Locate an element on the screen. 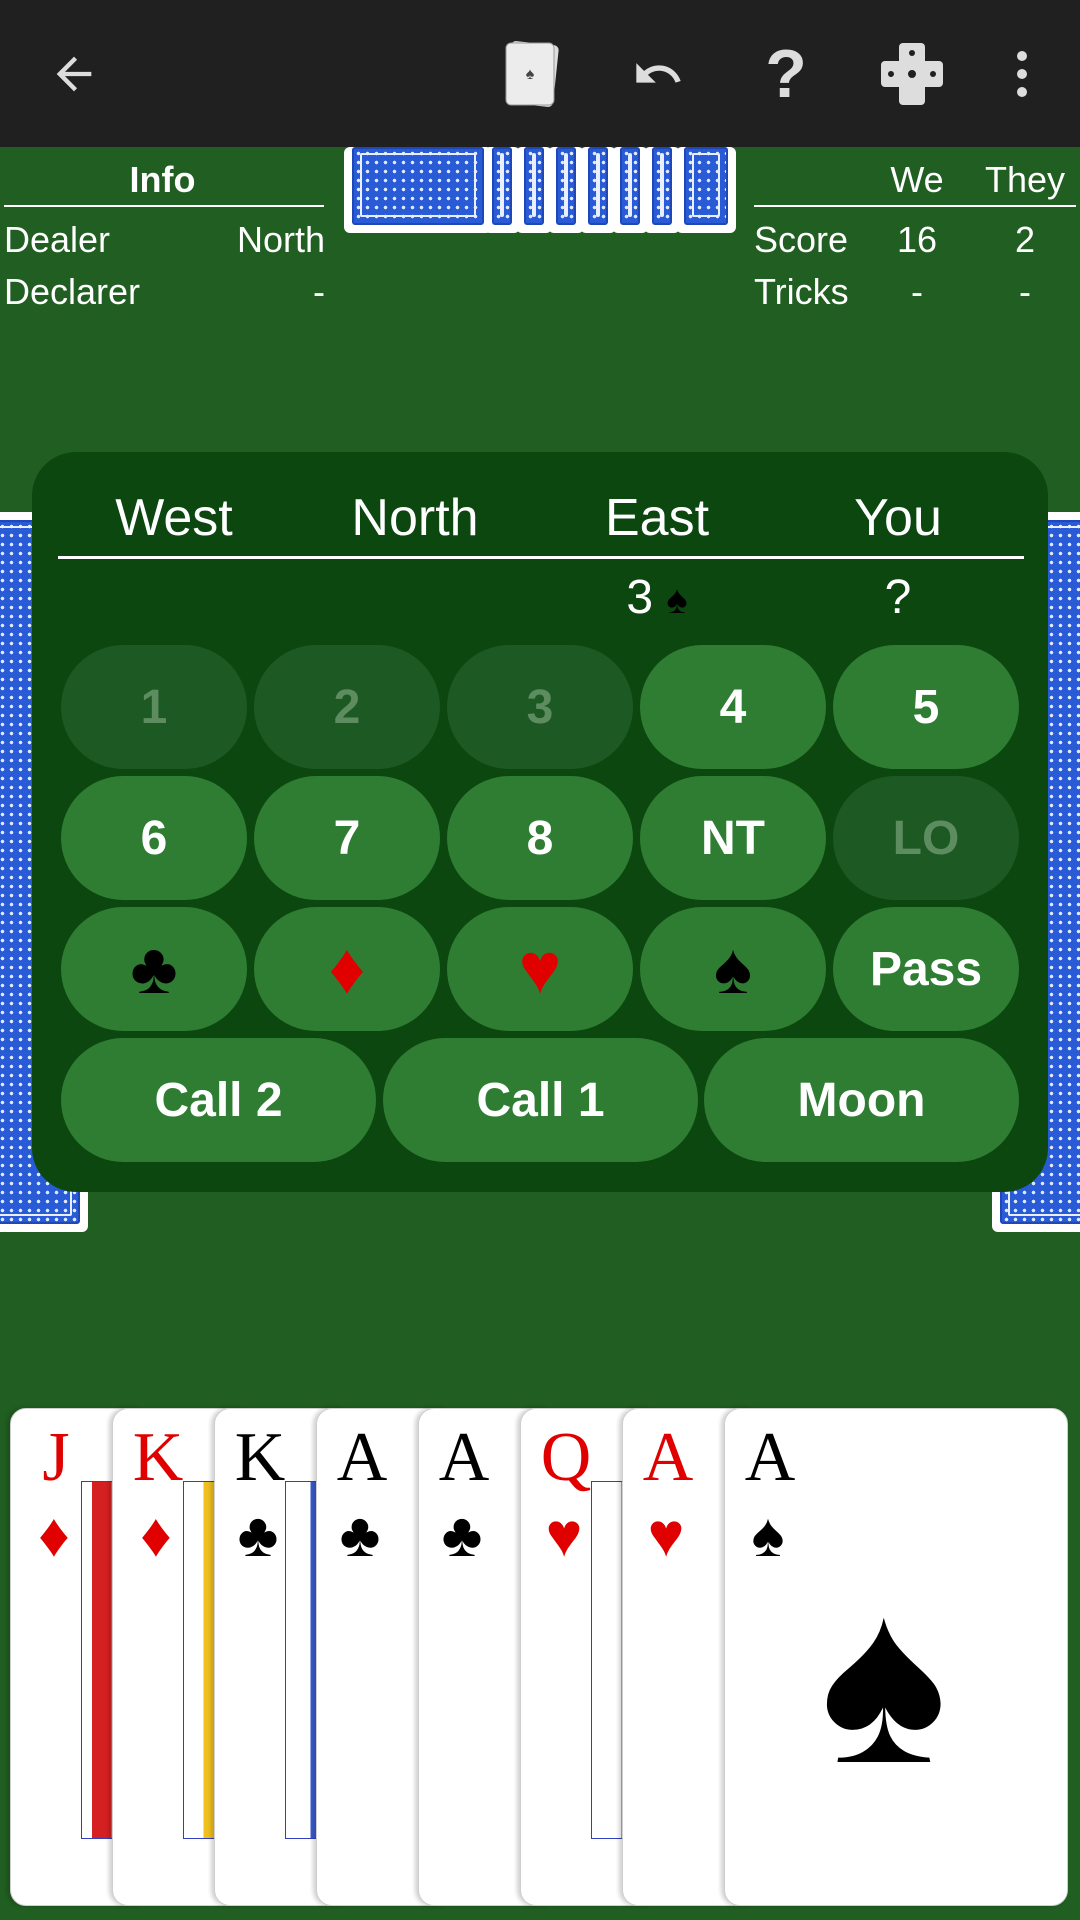 The image size is (1080, 1920). tricks-they: - is located at coordinates (1025, 291).